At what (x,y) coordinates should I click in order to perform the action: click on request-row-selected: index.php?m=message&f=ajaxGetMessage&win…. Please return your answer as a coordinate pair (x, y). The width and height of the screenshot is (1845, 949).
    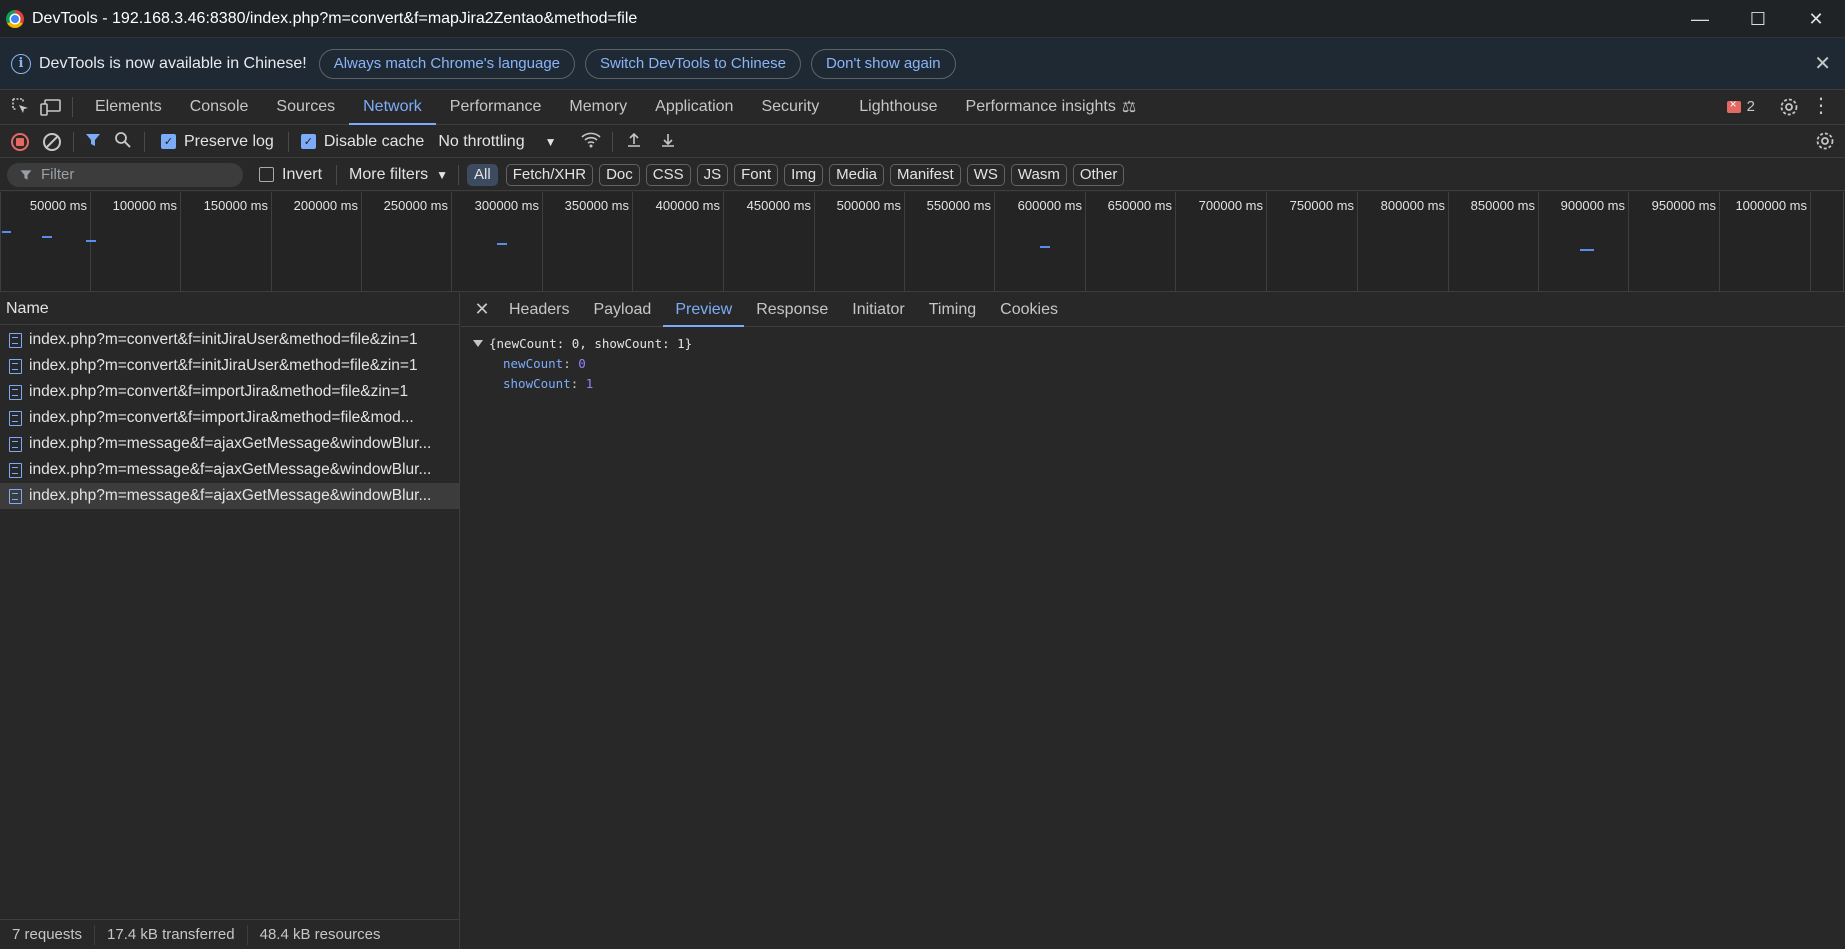
    Looking at the image, I should click on (229, 496).